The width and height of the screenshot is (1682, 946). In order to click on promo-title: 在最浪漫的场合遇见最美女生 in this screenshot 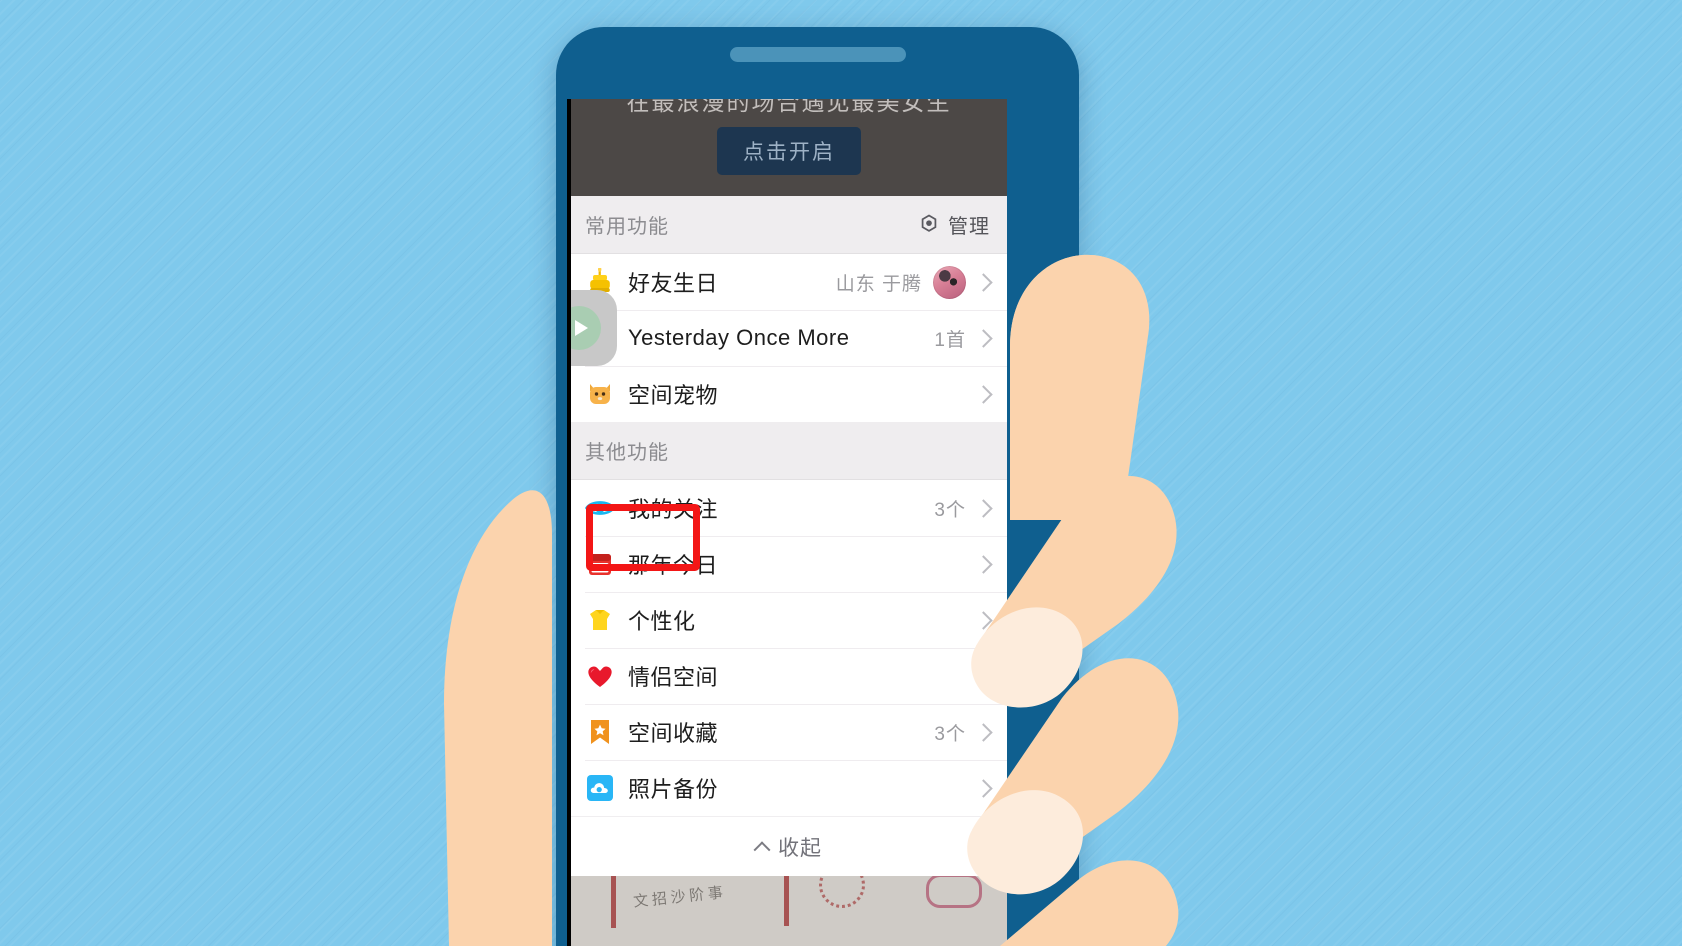, I will do `click(789, 107)`.